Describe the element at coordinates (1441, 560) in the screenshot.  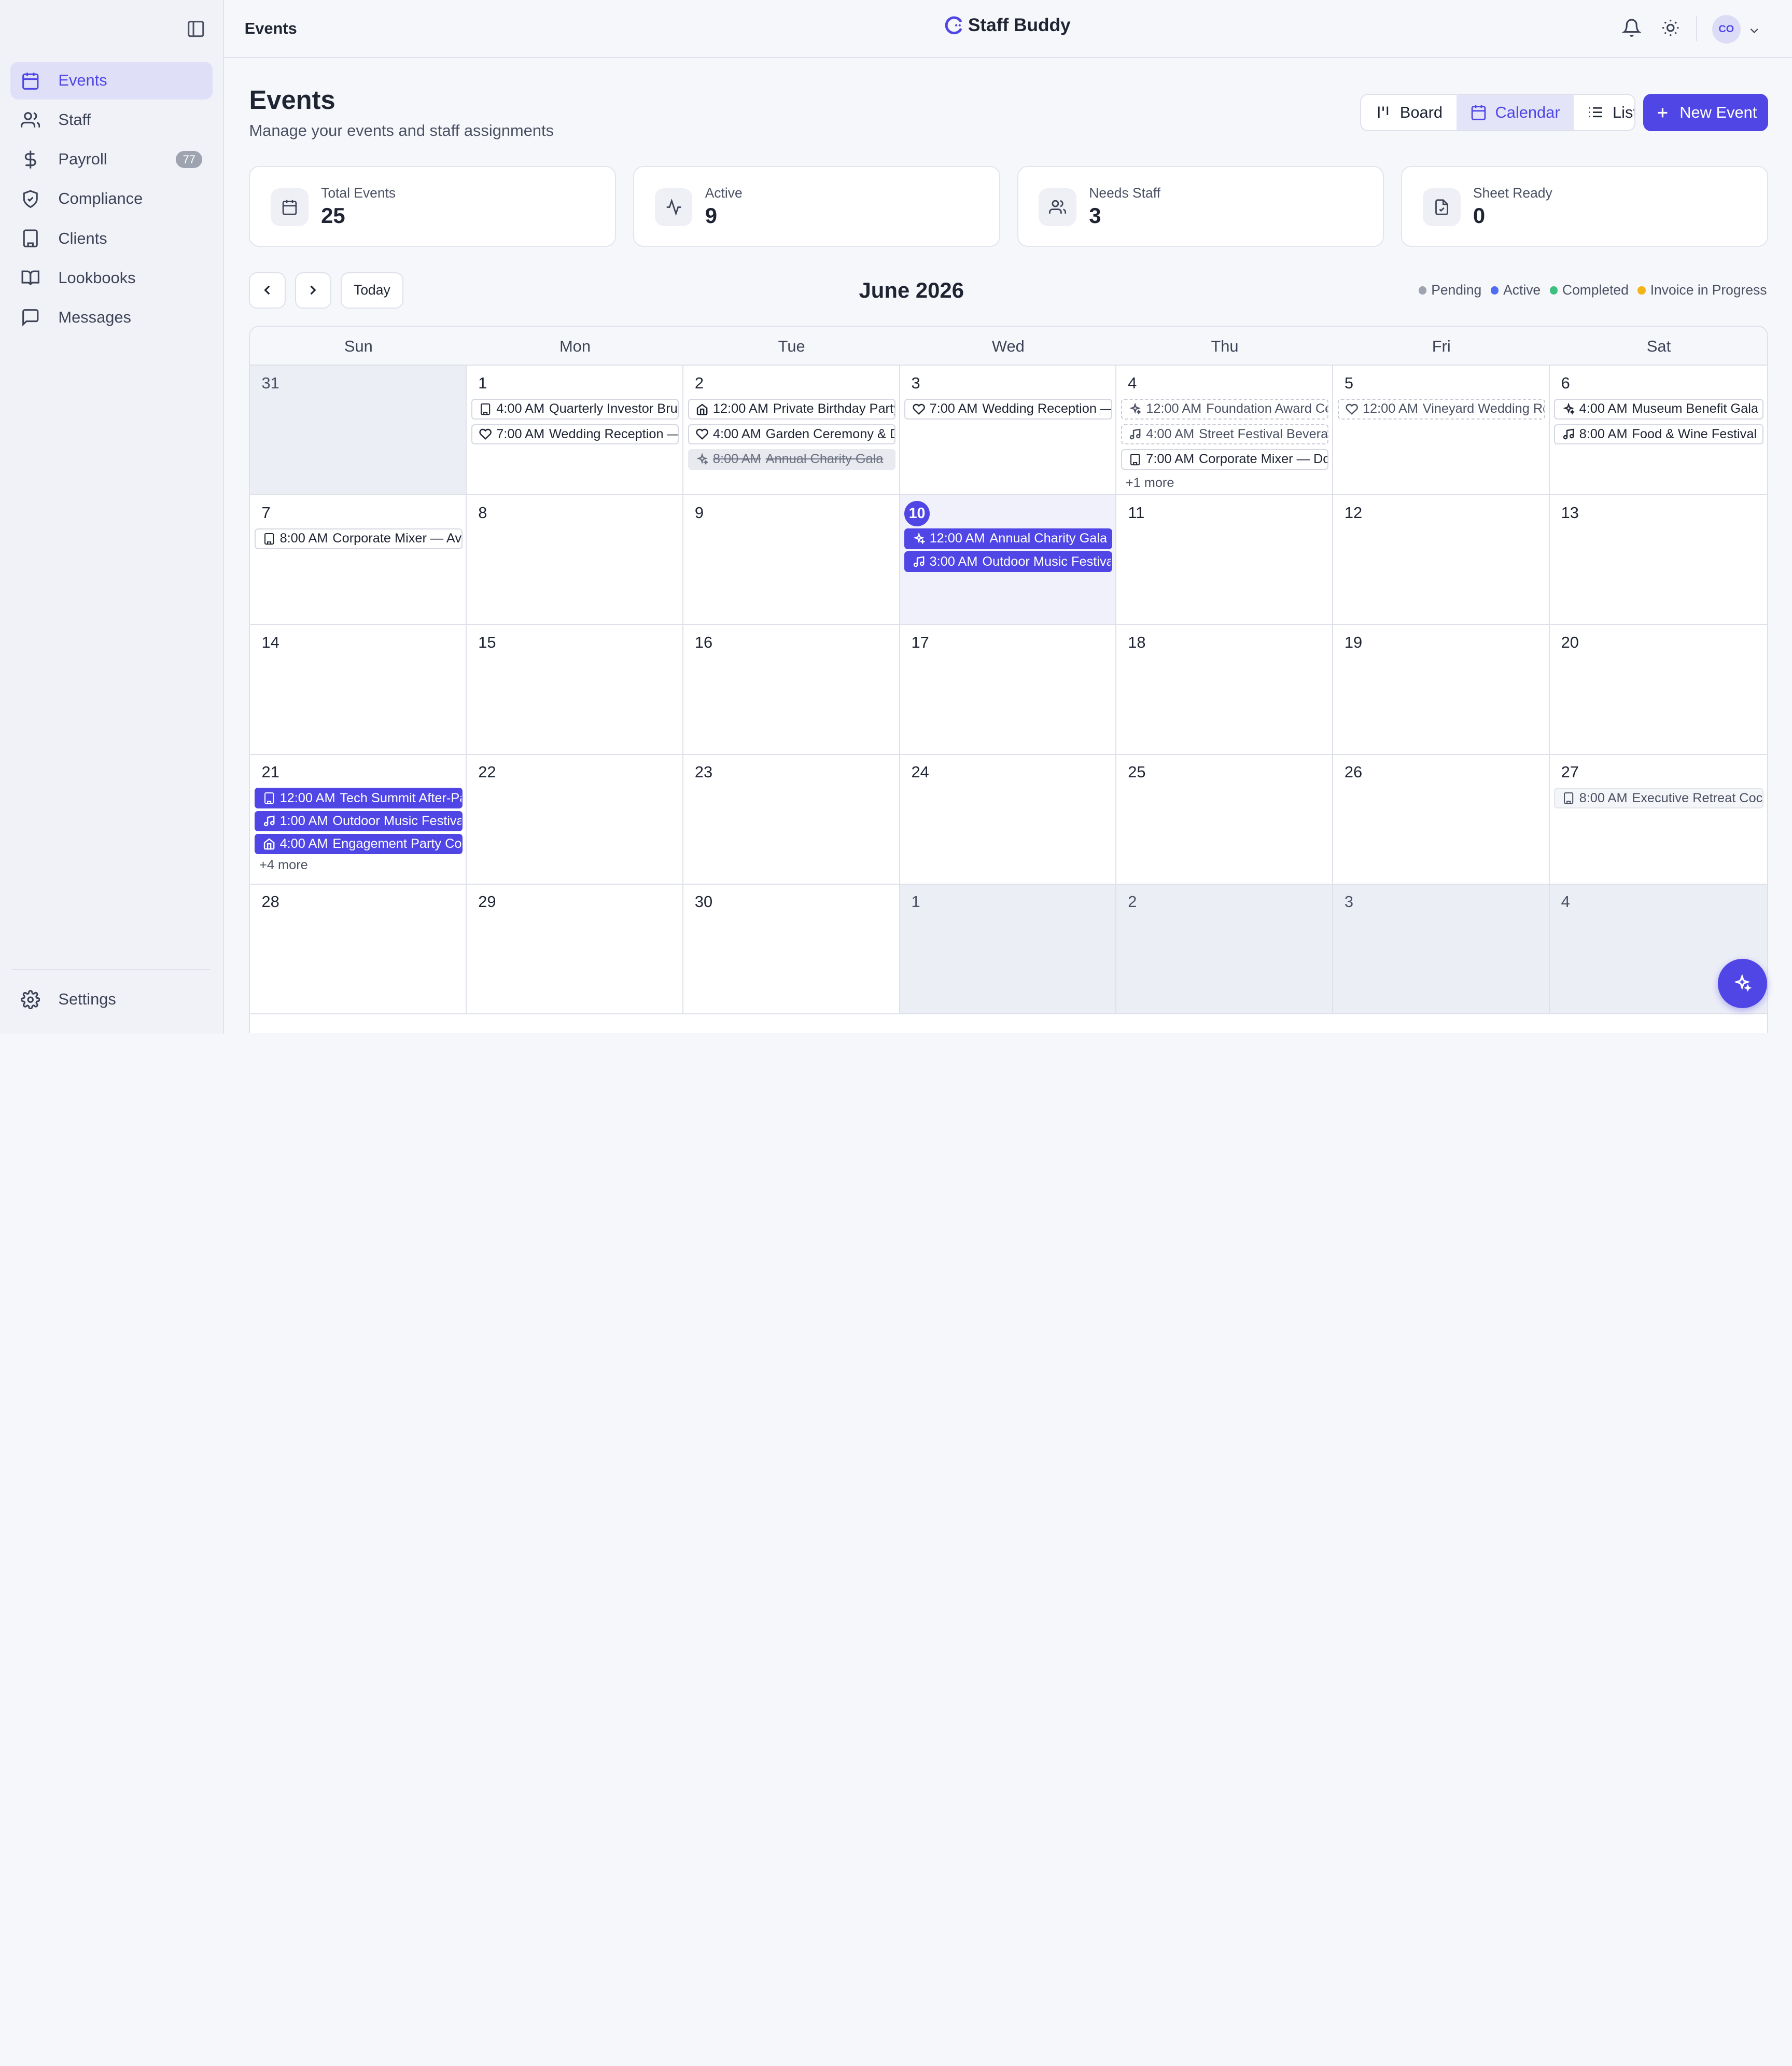
I see `calendar-day-cell: 12` at that location.